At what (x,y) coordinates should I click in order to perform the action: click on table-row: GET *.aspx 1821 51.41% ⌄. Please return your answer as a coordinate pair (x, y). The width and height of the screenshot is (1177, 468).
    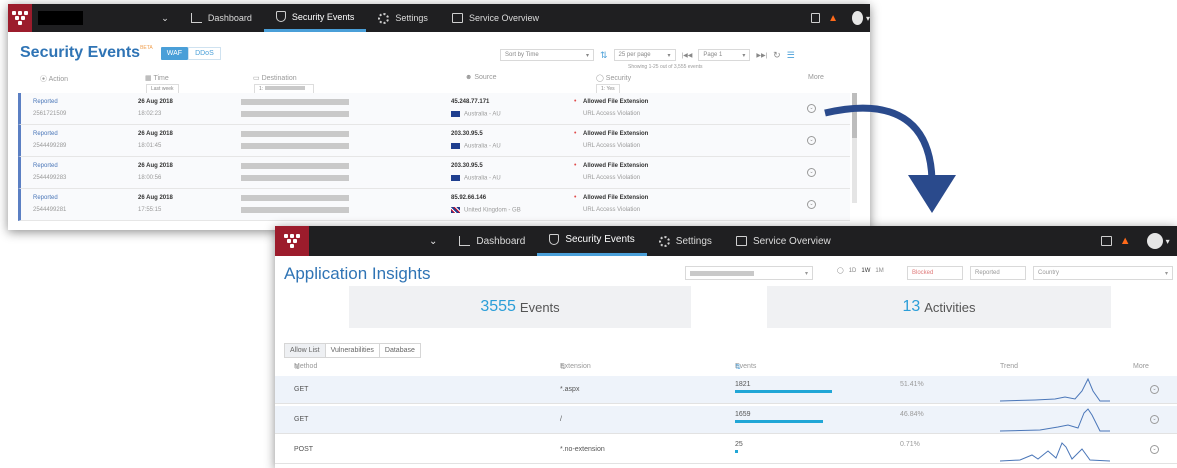
    Looking at the image, I should click on (726, 390).